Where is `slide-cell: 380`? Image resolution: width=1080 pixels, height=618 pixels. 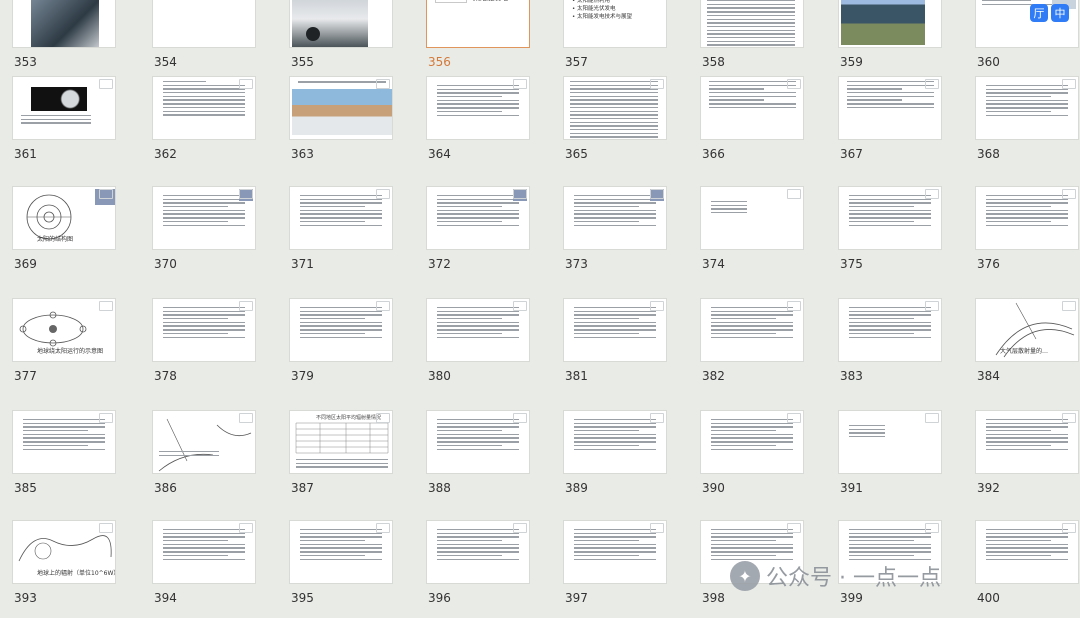 slide-cell: 380 is located at coordinates (481, 344).